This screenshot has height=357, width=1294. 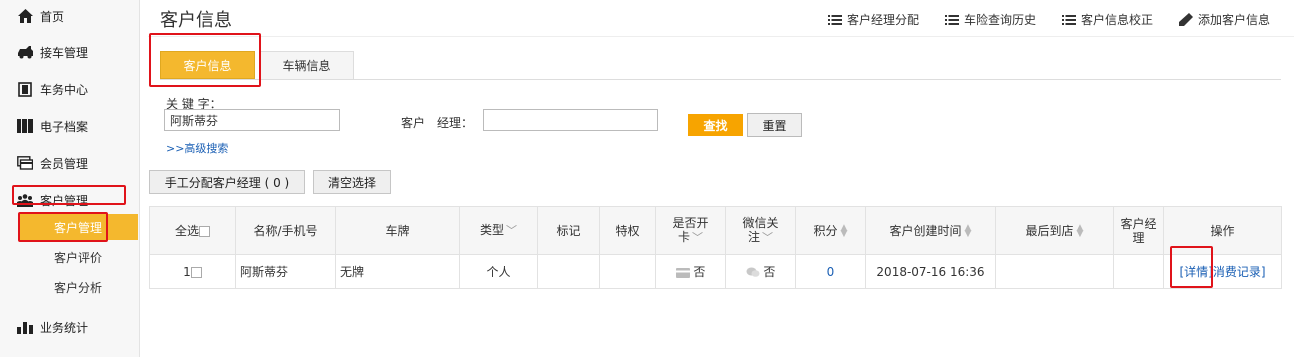 What do you see at coordinates (25, 200) in the screenshot?
I see `people-icon` at bounding box center [25, 200].